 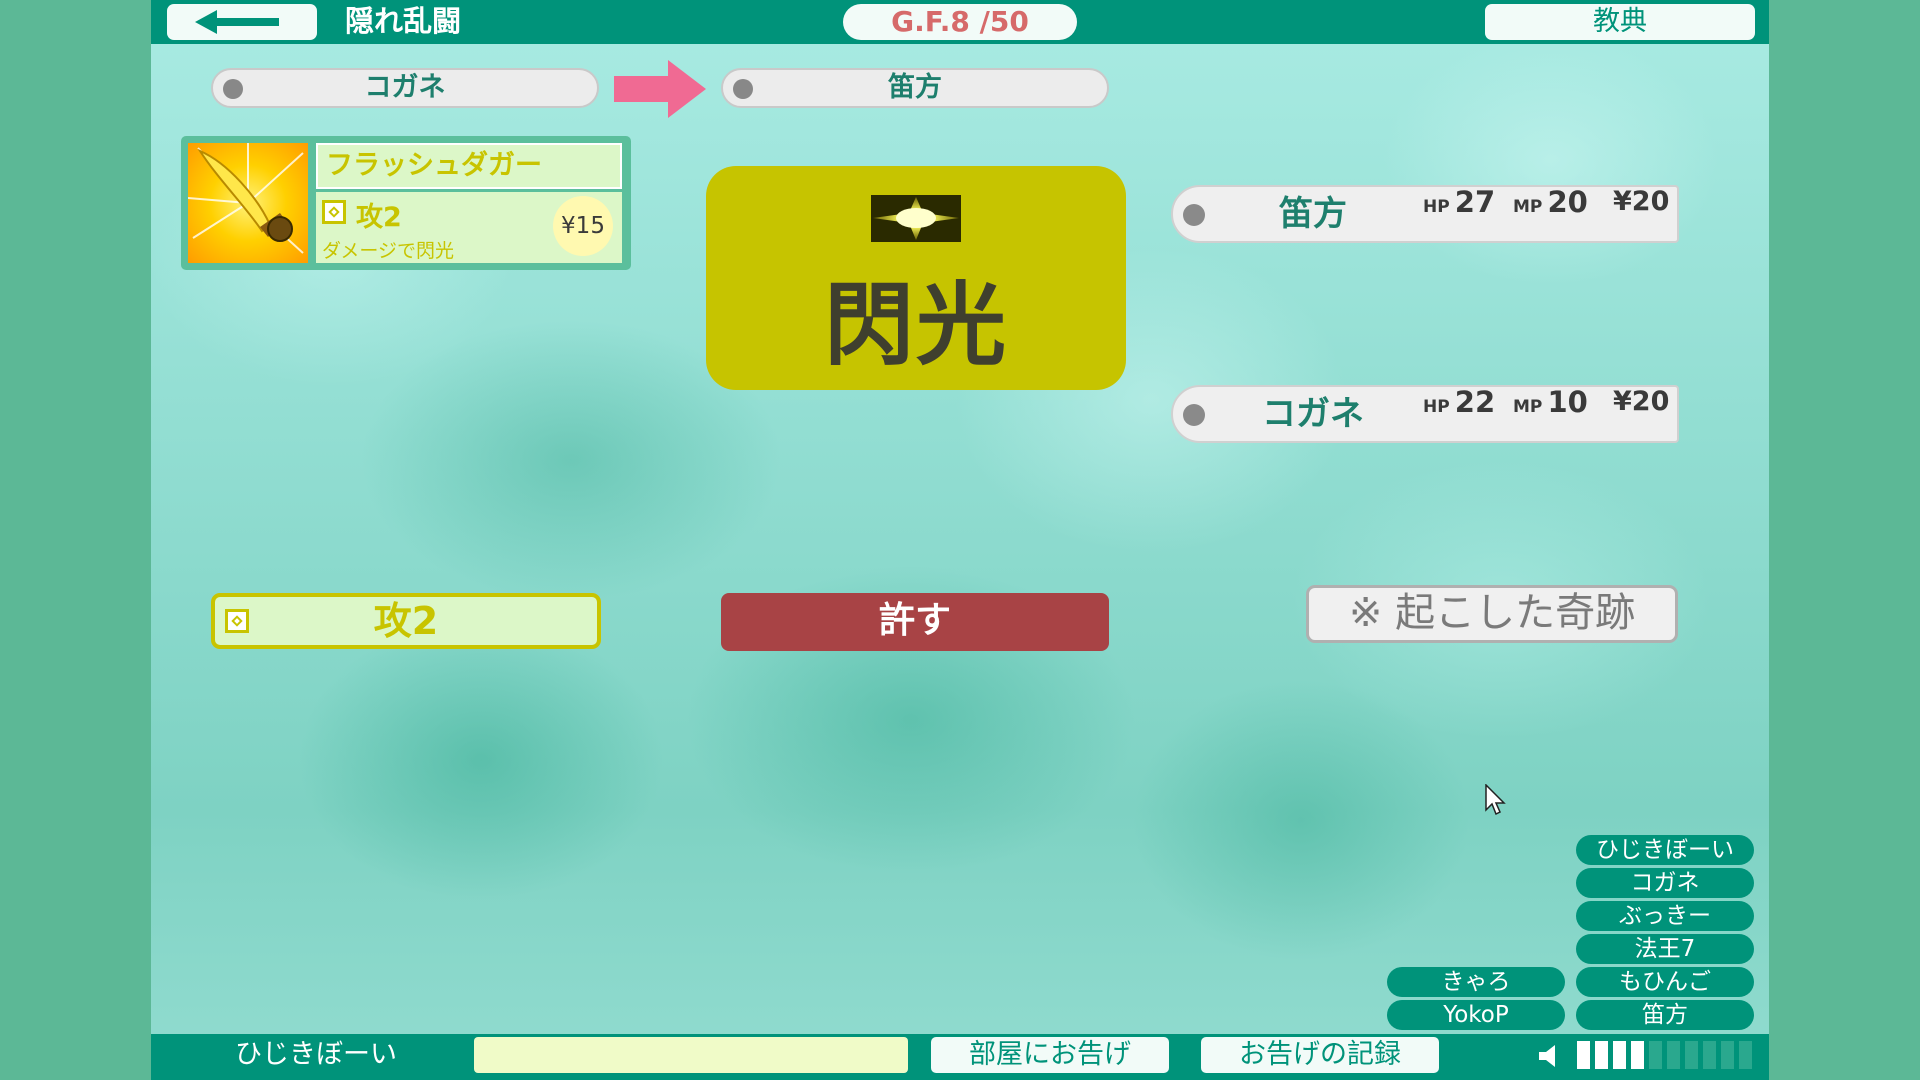 What do you see at coordinates (469, 166) in the screenshot?
I see `card-name: フラッシュダガー` at bounding box center [469, 166].